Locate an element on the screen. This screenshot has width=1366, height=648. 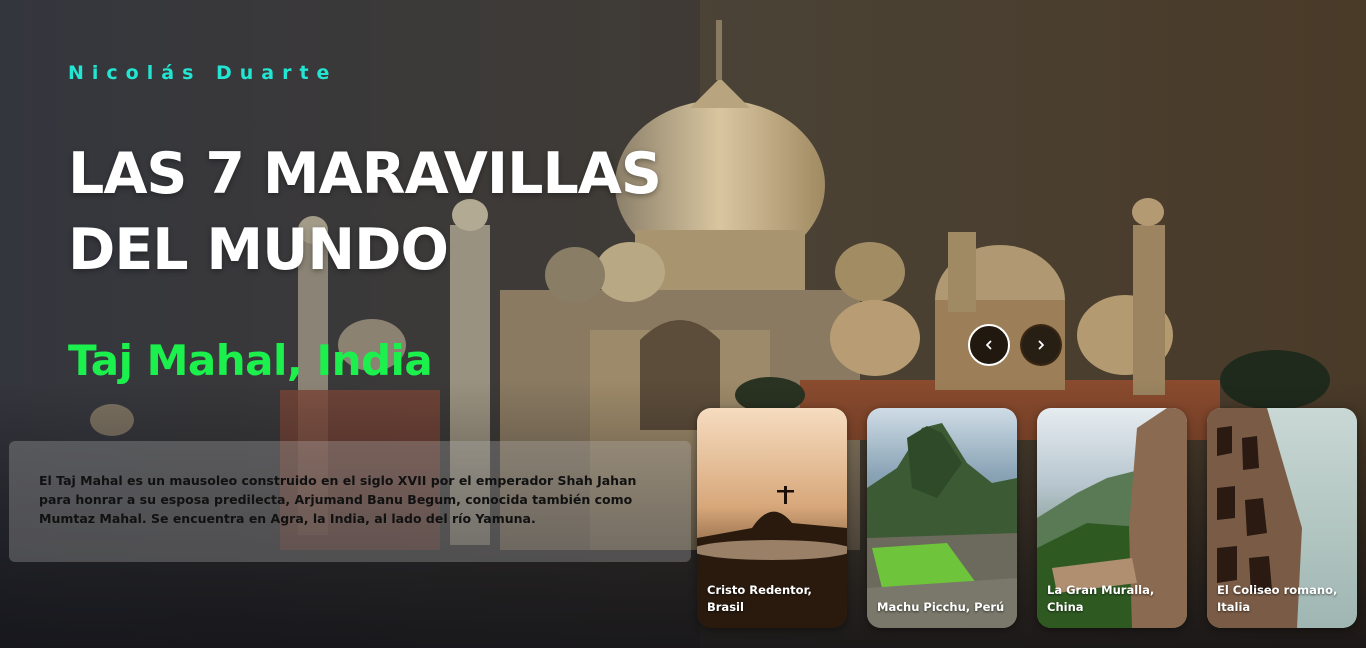
card-cristo-redentor: Cristo Redentor, Brasil is located at coordinates (772, 518).